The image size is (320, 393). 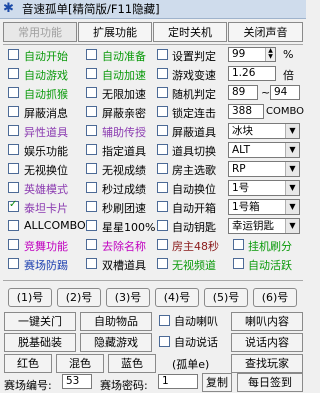 What do you see at coordinates (79, 297) in the screenshot?
I see `seat-2-button: (2)号` at bounding box center [79, 297].